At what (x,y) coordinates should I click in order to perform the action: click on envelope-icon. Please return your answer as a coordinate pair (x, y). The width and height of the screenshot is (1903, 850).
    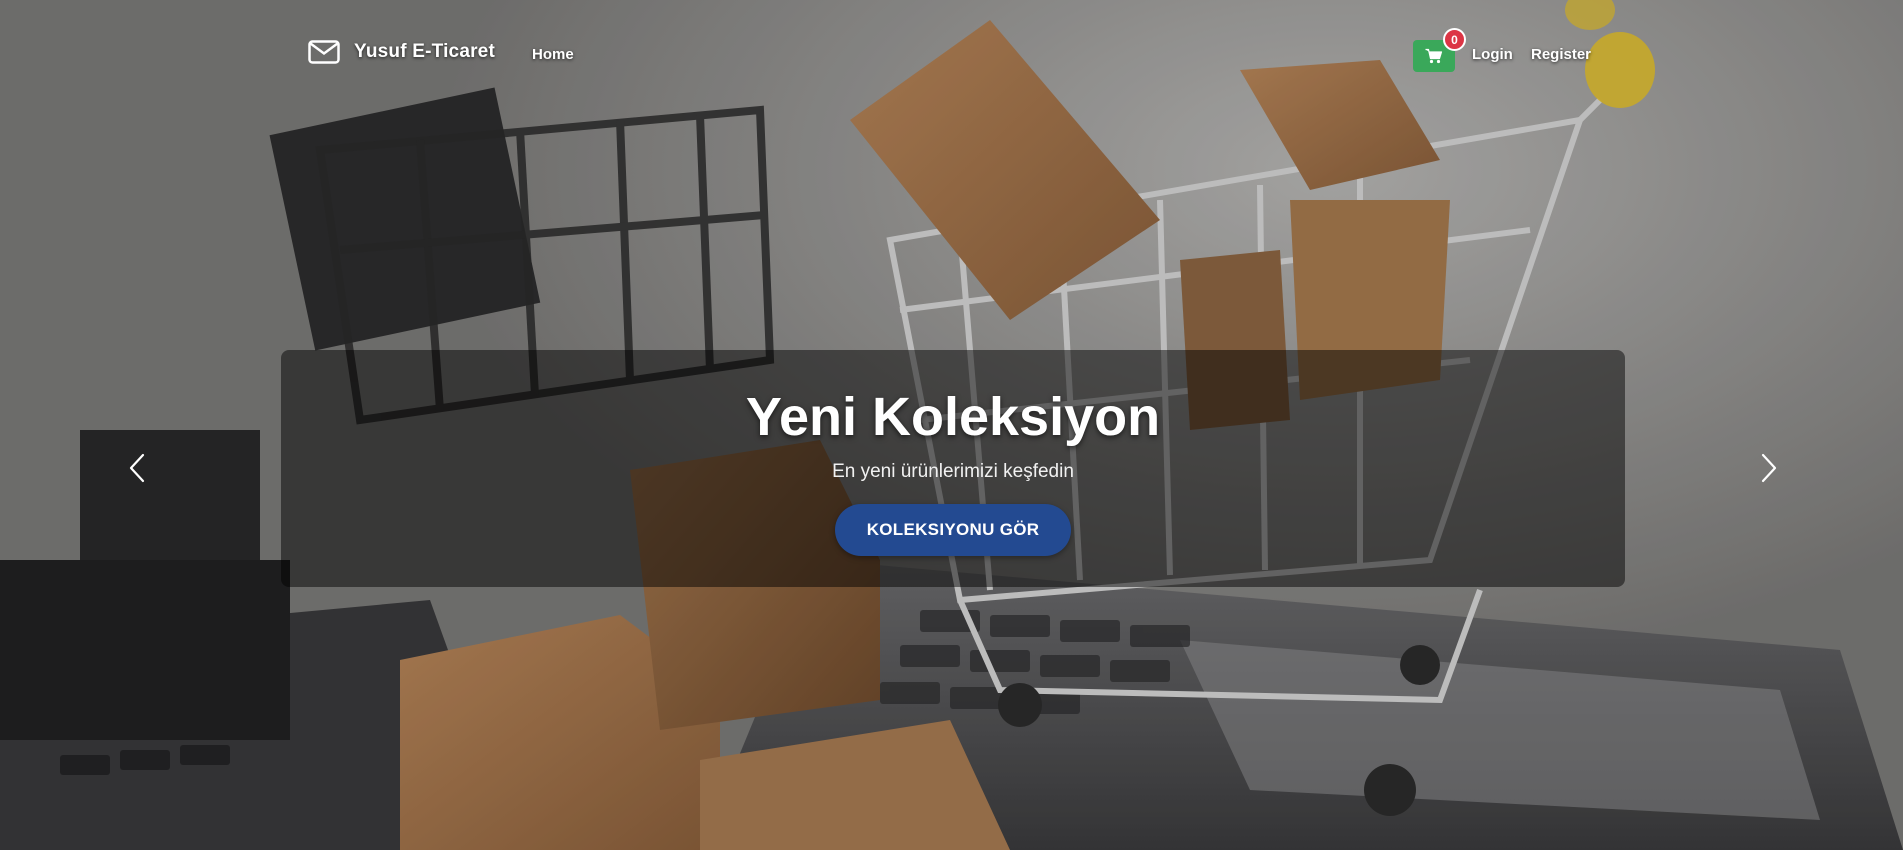
    Looking at the image, I should click on (324, 52).